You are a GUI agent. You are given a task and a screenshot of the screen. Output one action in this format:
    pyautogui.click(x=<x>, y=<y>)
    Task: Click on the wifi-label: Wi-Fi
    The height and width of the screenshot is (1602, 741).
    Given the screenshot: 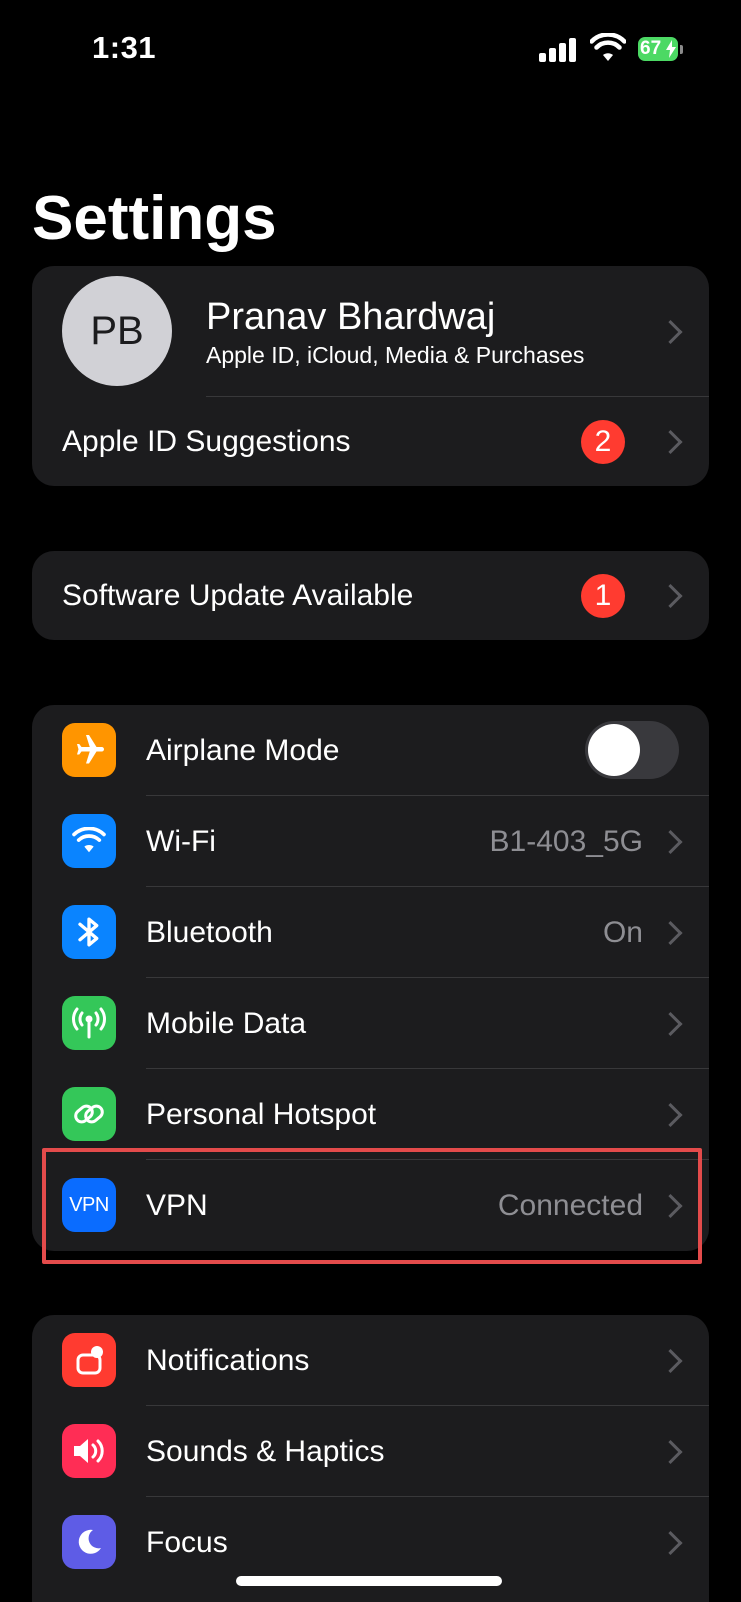 What is the action you would take?
    pyautogui.click(x=181, y=841)
    